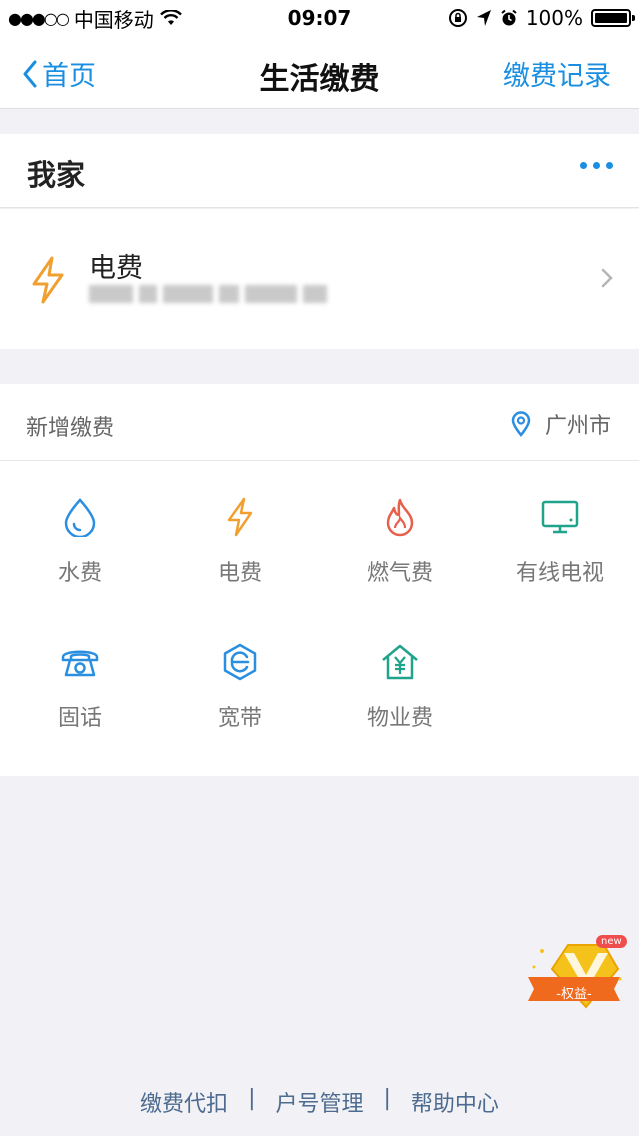  I want to click on payment-type-broadband: 宽带, so click(240, 702).